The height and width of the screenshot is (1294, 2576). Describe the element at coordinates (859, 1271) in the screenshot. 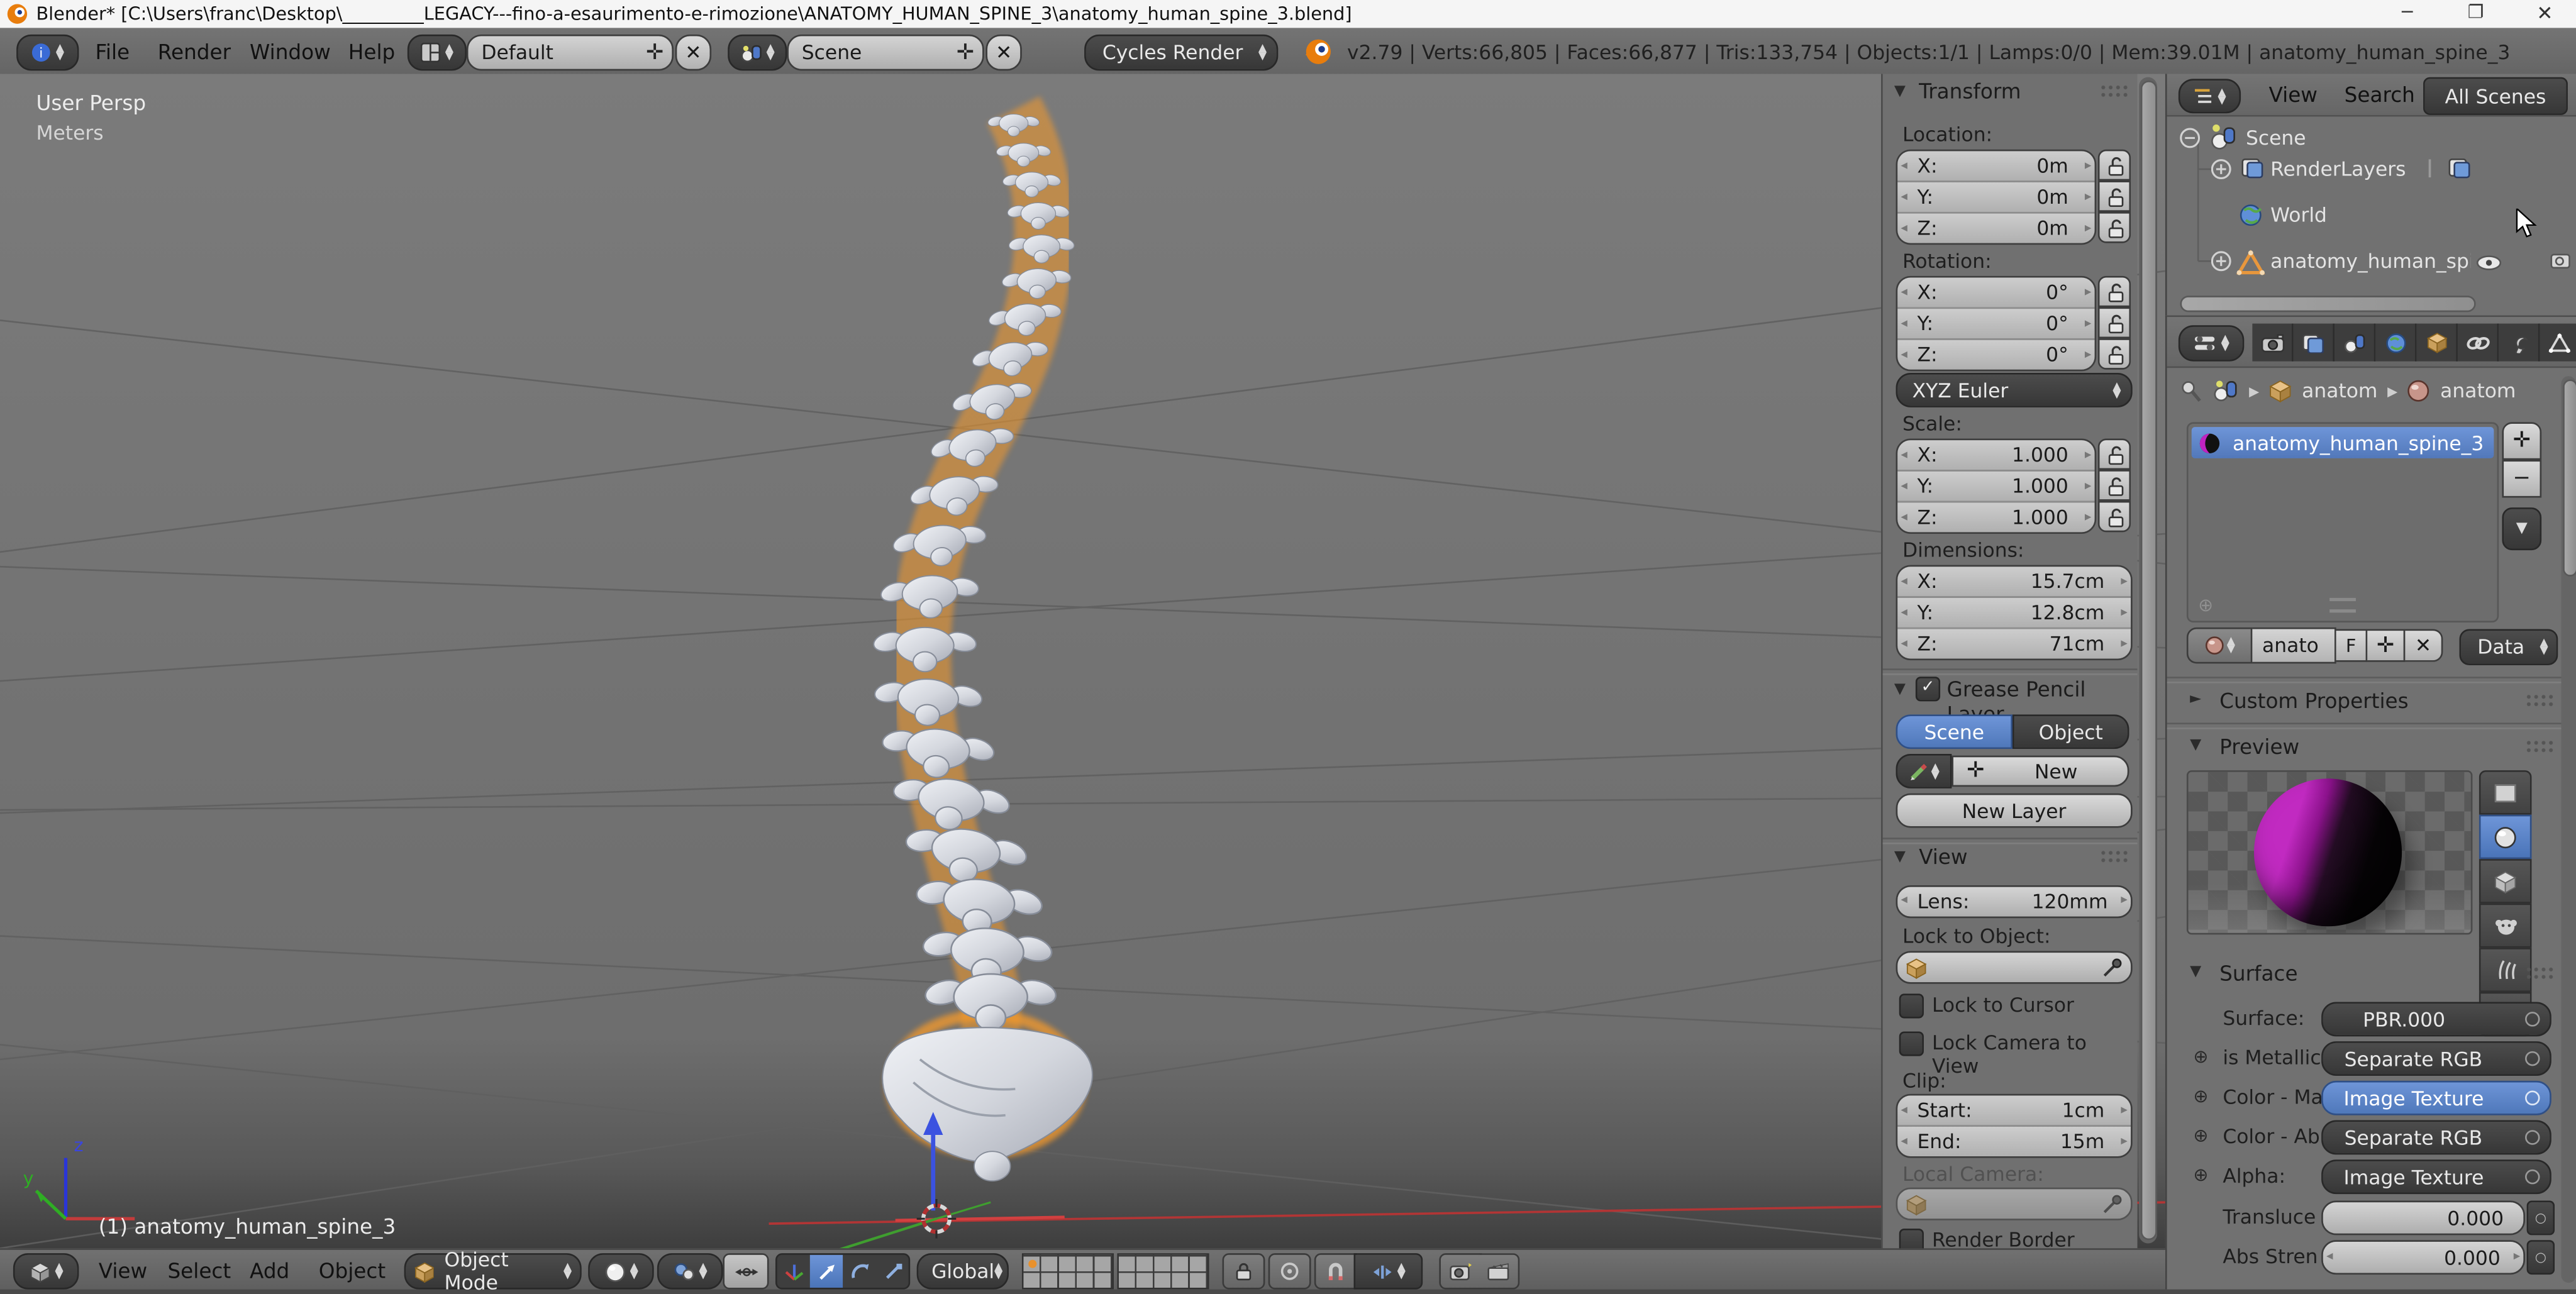

I see `manipulator-rotate-button` at that location.